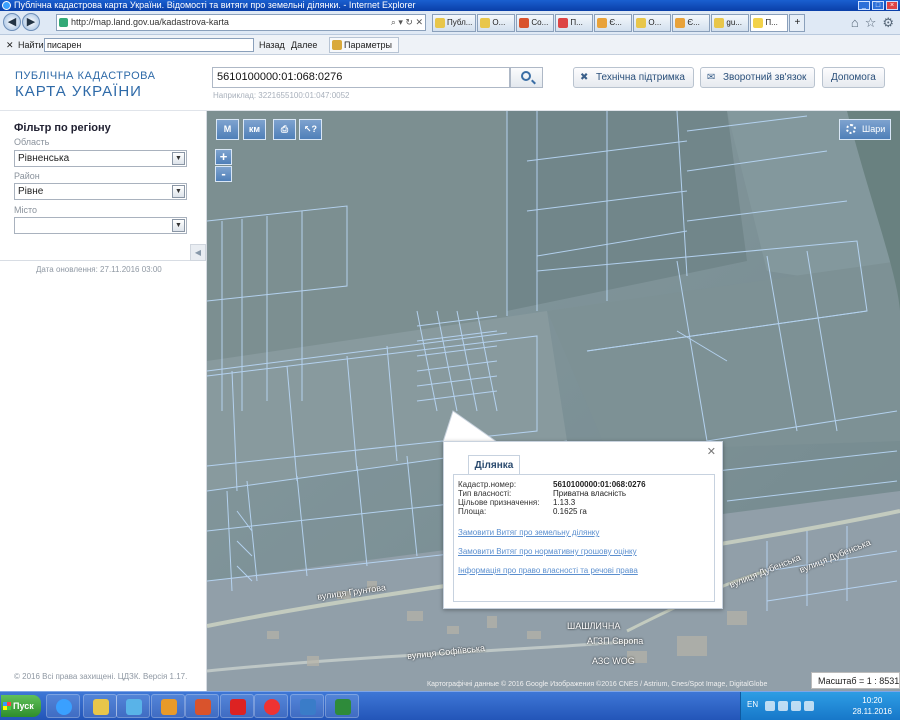  What do you see at coordinates (85, 76) in the screenshot?
I see `logo-line-1: ПУБЛІЧНА КАДАСТРОВА` at bounding box center [85, 76].